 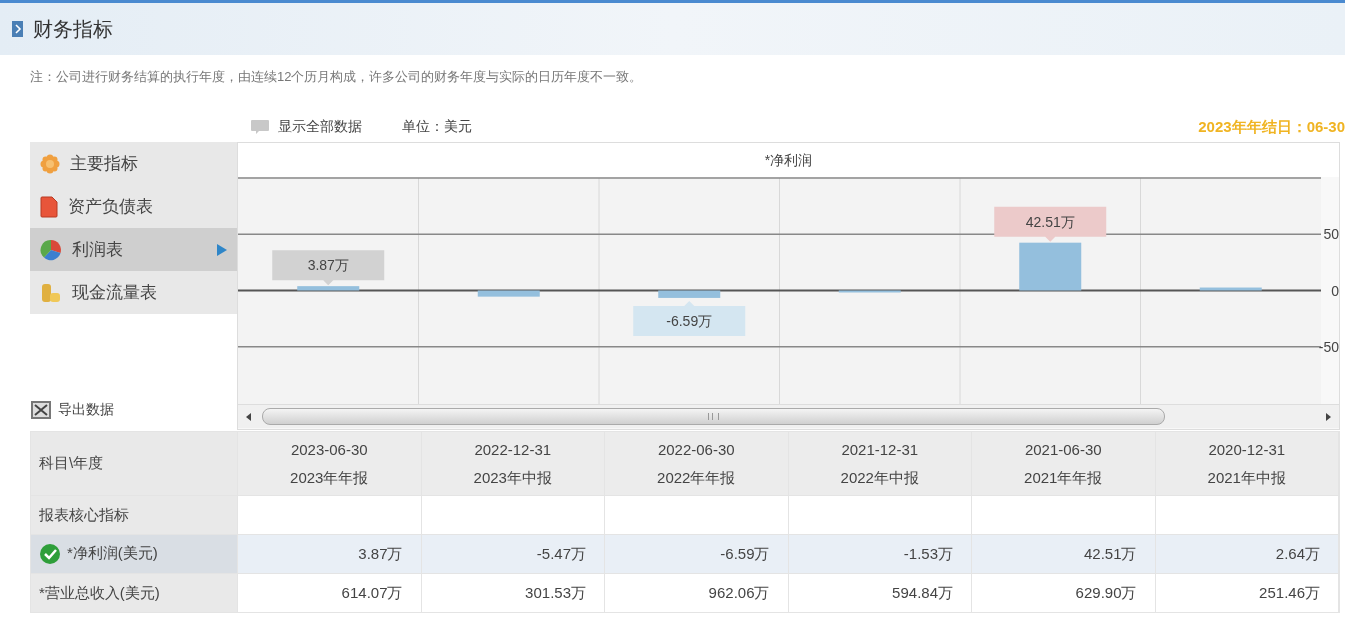 I want to click on sidebar-item-label: 资产负债表, so click(x=110, y=207).